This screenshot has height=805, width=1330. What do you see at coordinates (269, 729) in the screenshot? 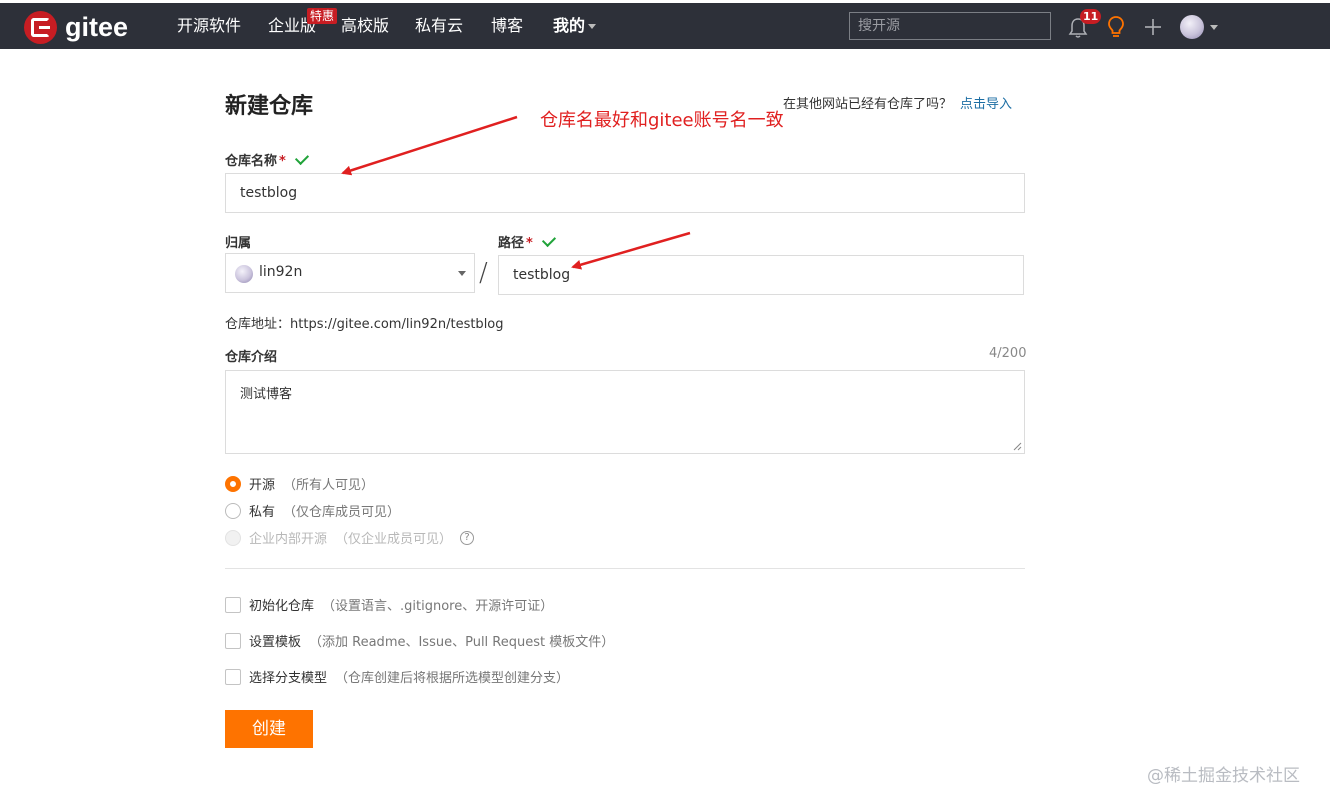
I see `create-button: 创建` at bounding box center [269, 729].